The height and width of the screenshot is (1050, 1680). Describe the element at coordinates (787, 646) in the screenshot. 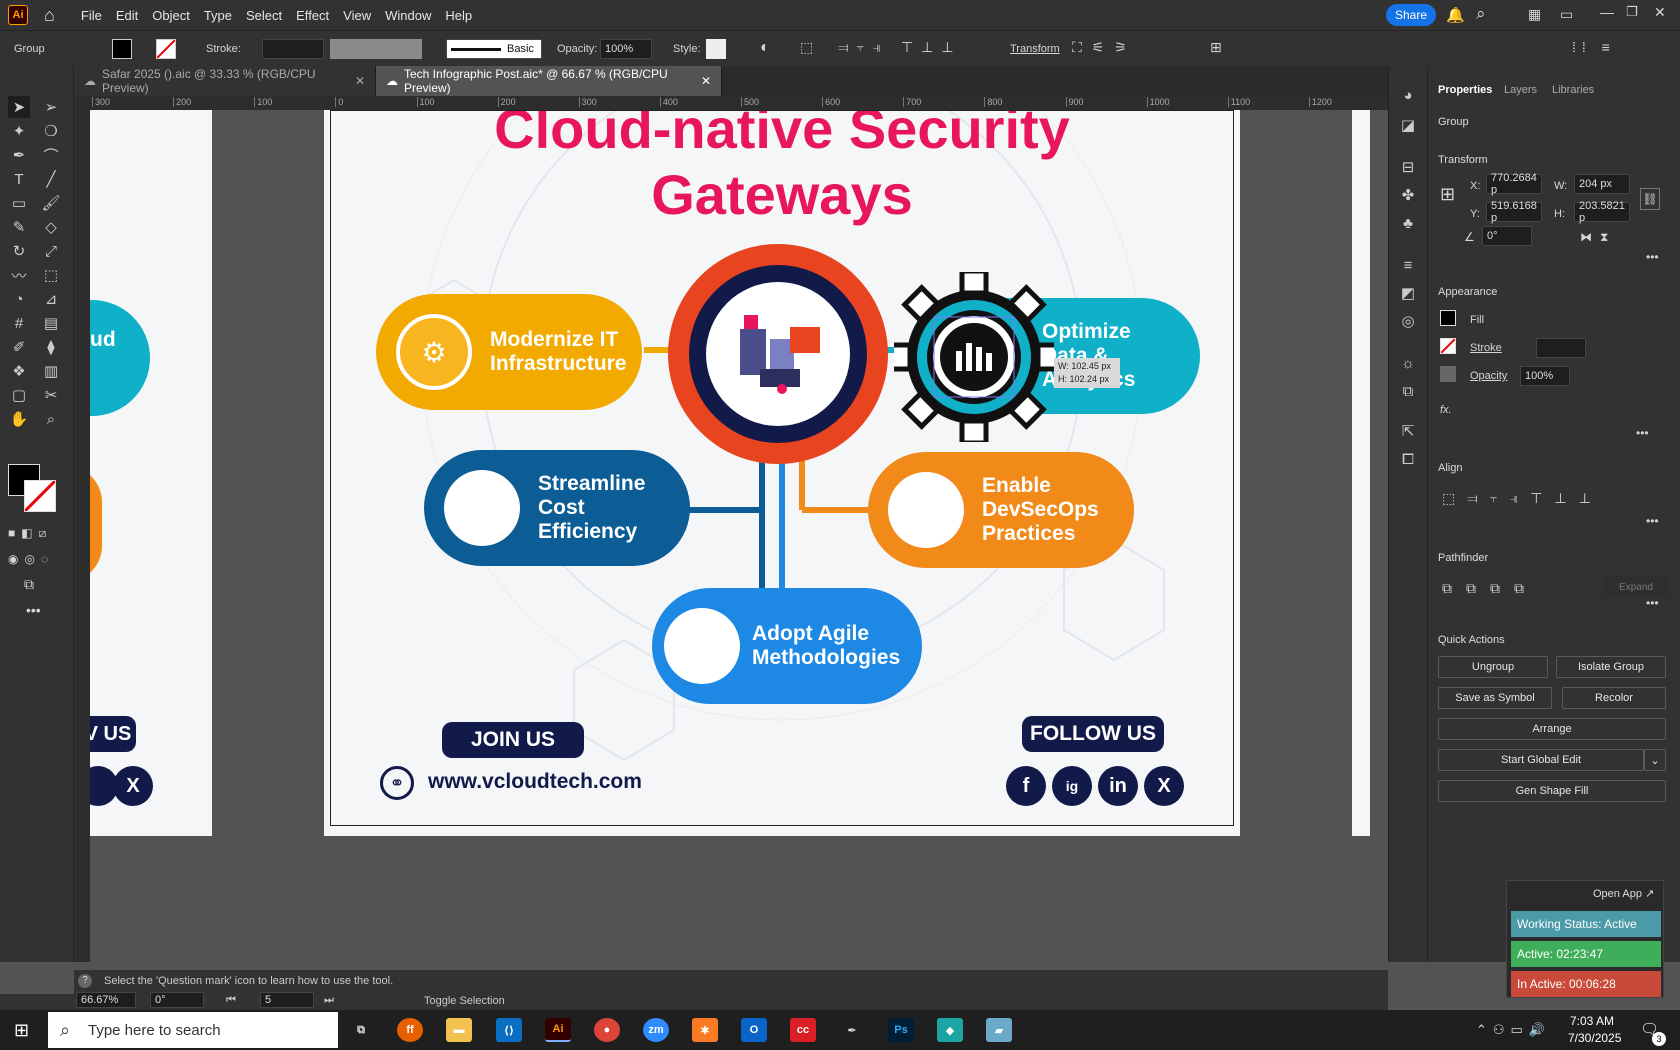

I see `pill-agile: Adopt Agile Methodologies` at that location.